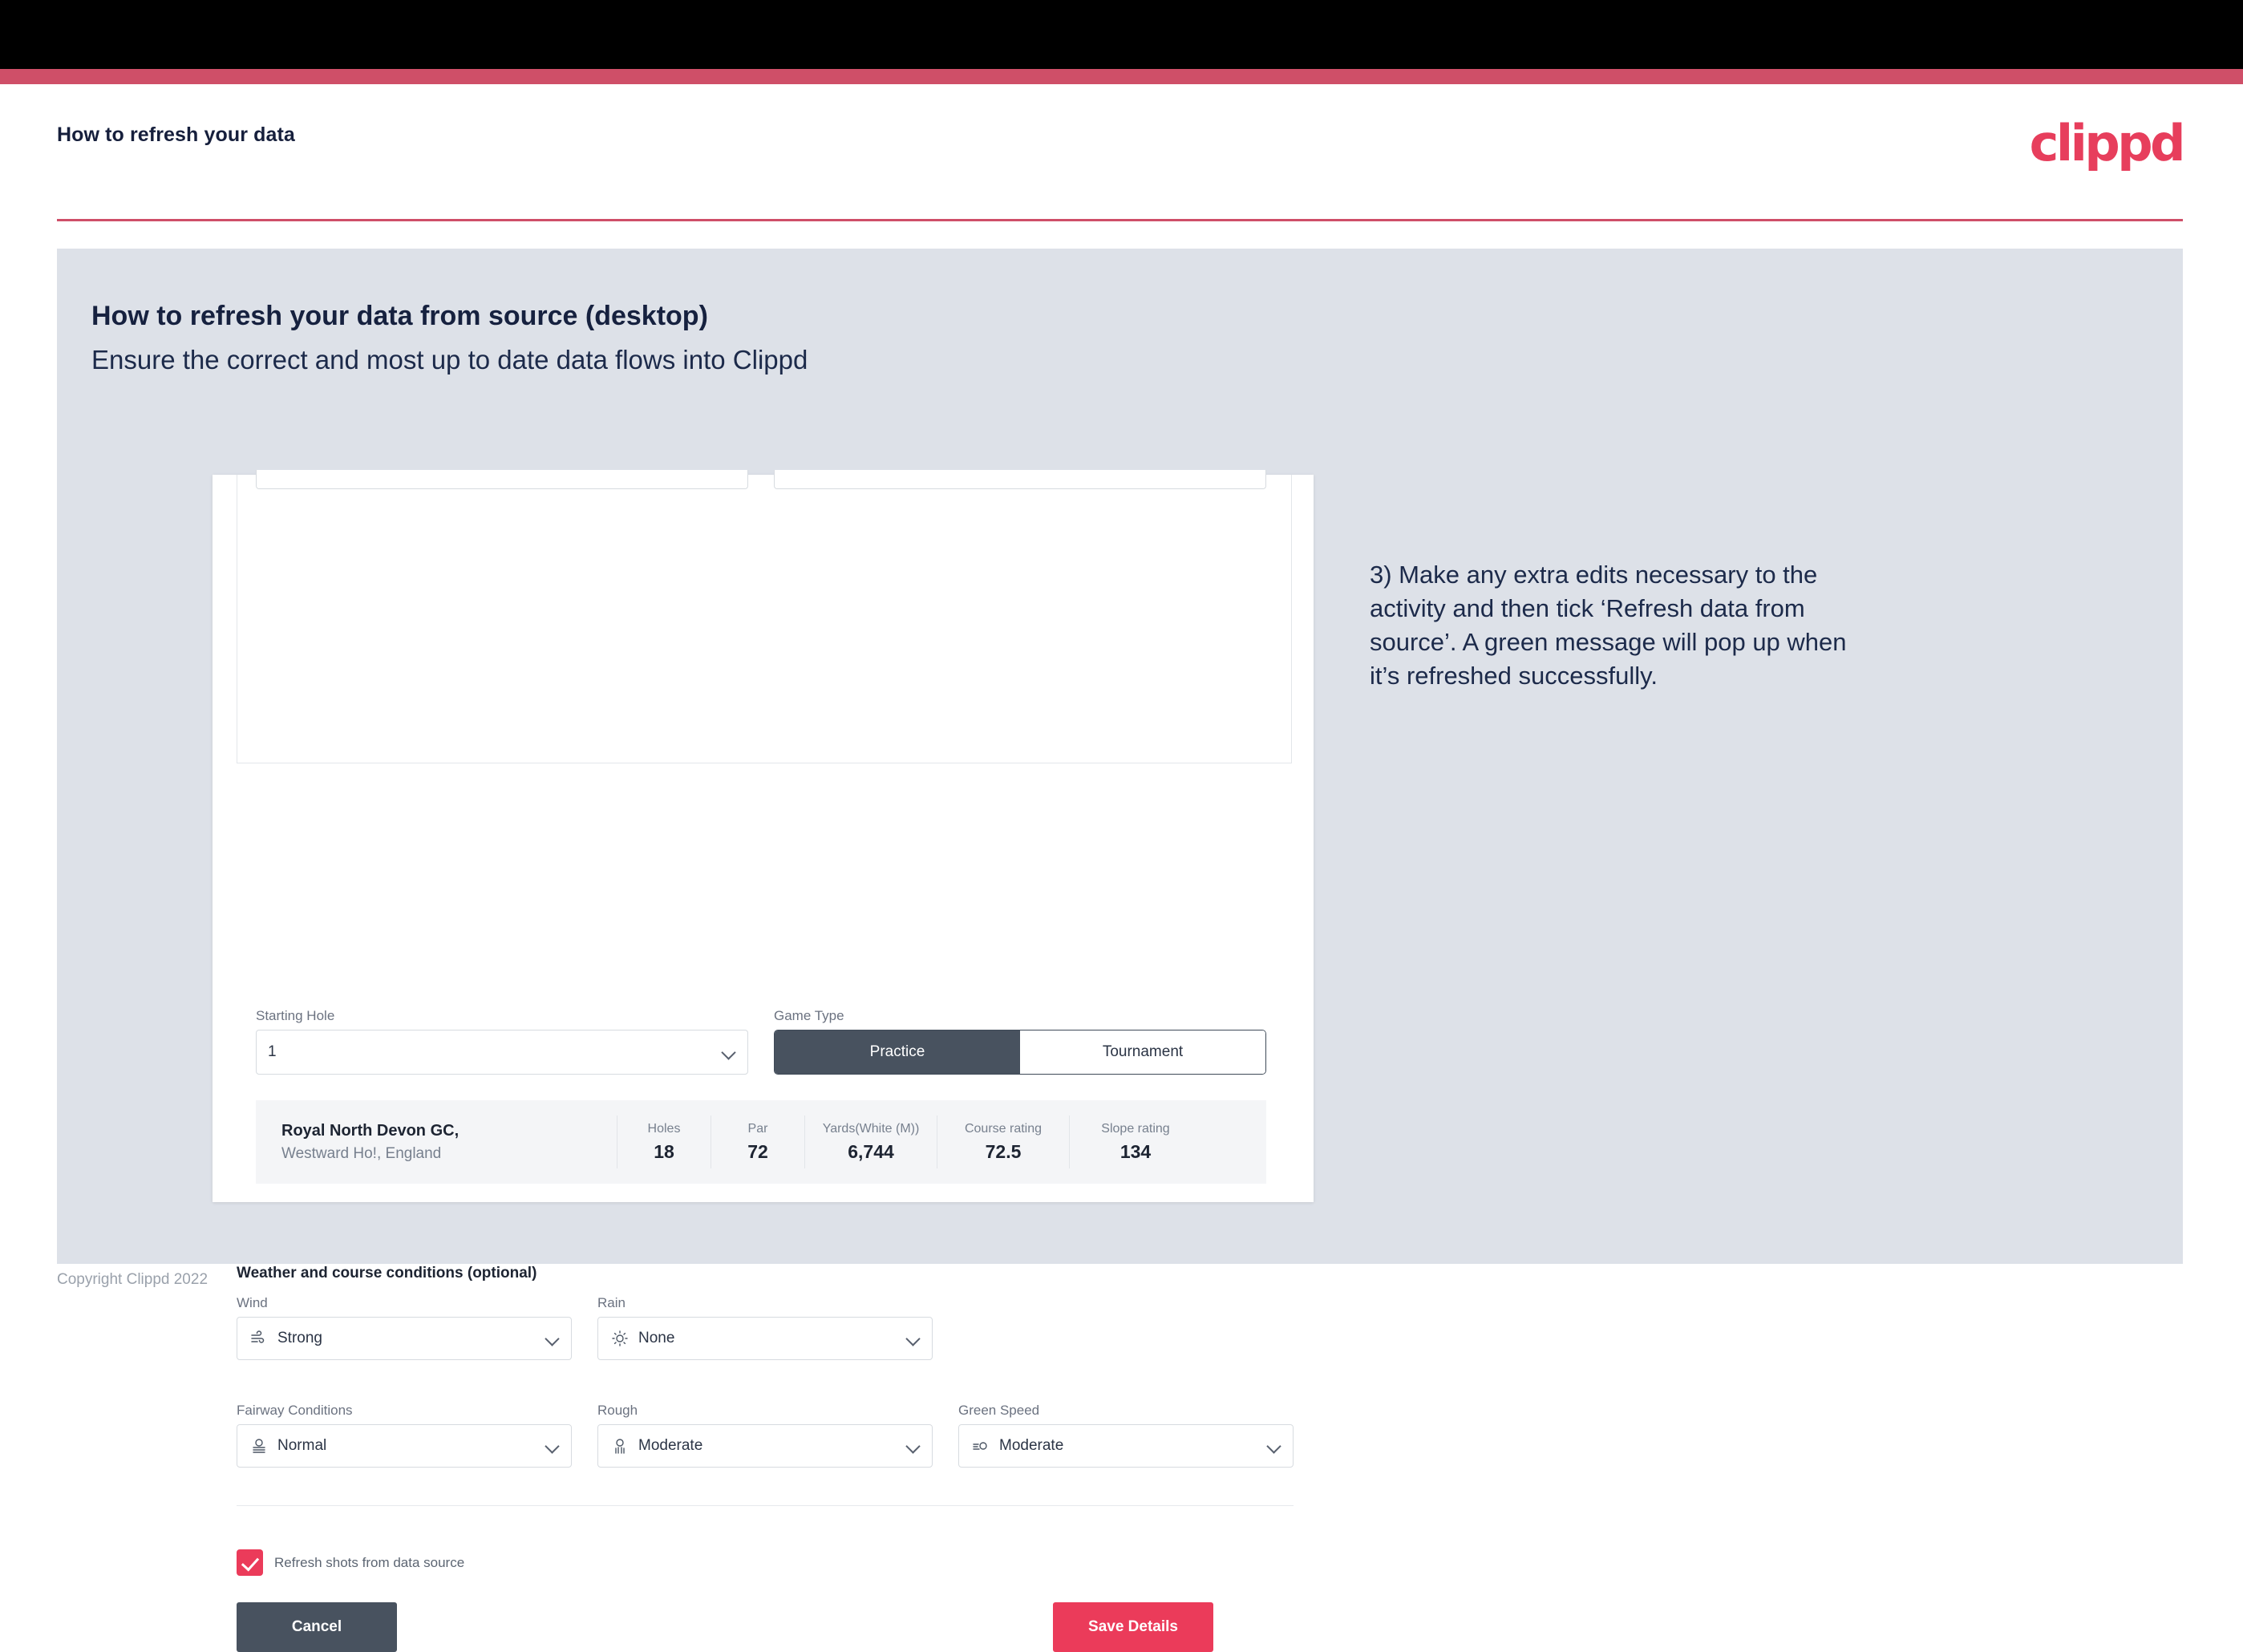  Describe the element at coordinates (670, 1445) in the screenshot. I see `rough-value: Moderate` at that location.